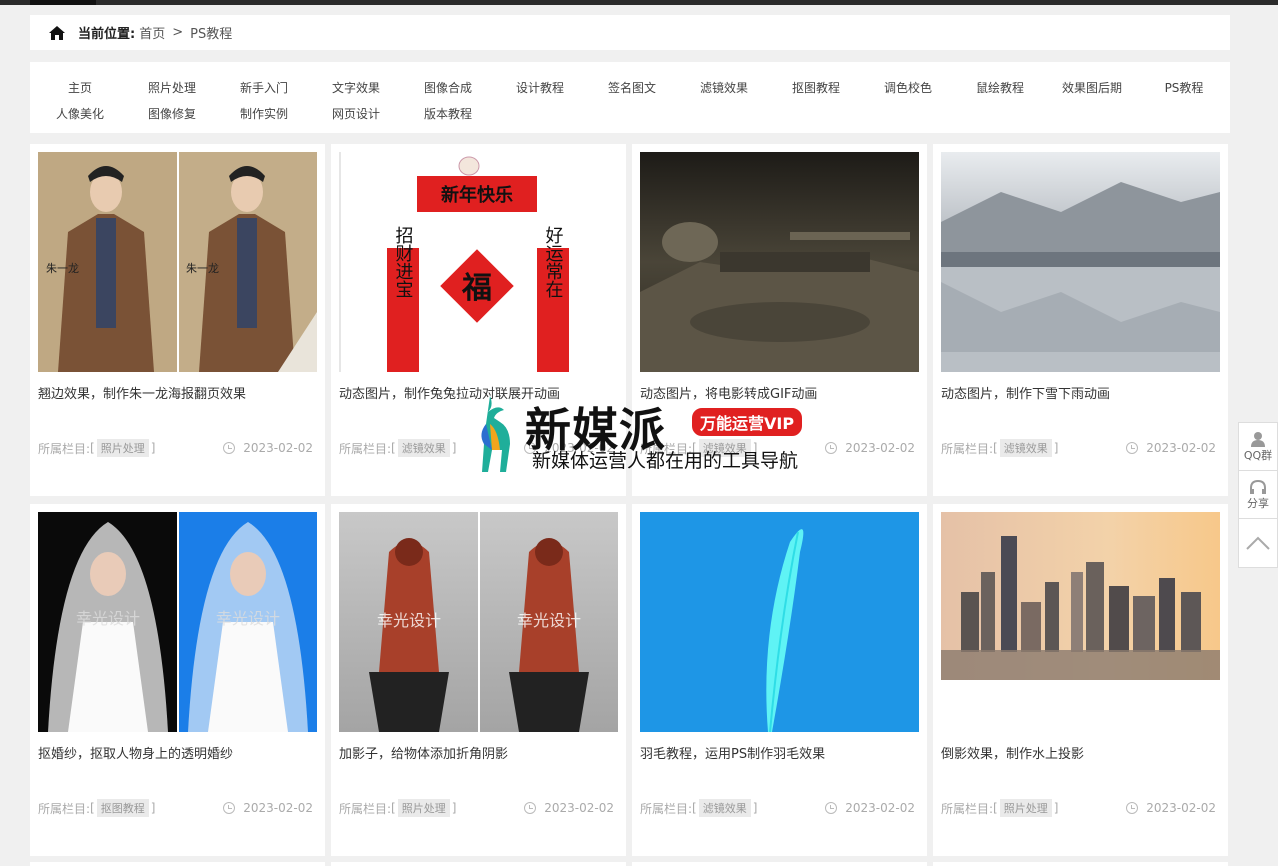 This screenshot has height=866, width=1278. I want to click on deer-logo-icon, so click(495, 434).